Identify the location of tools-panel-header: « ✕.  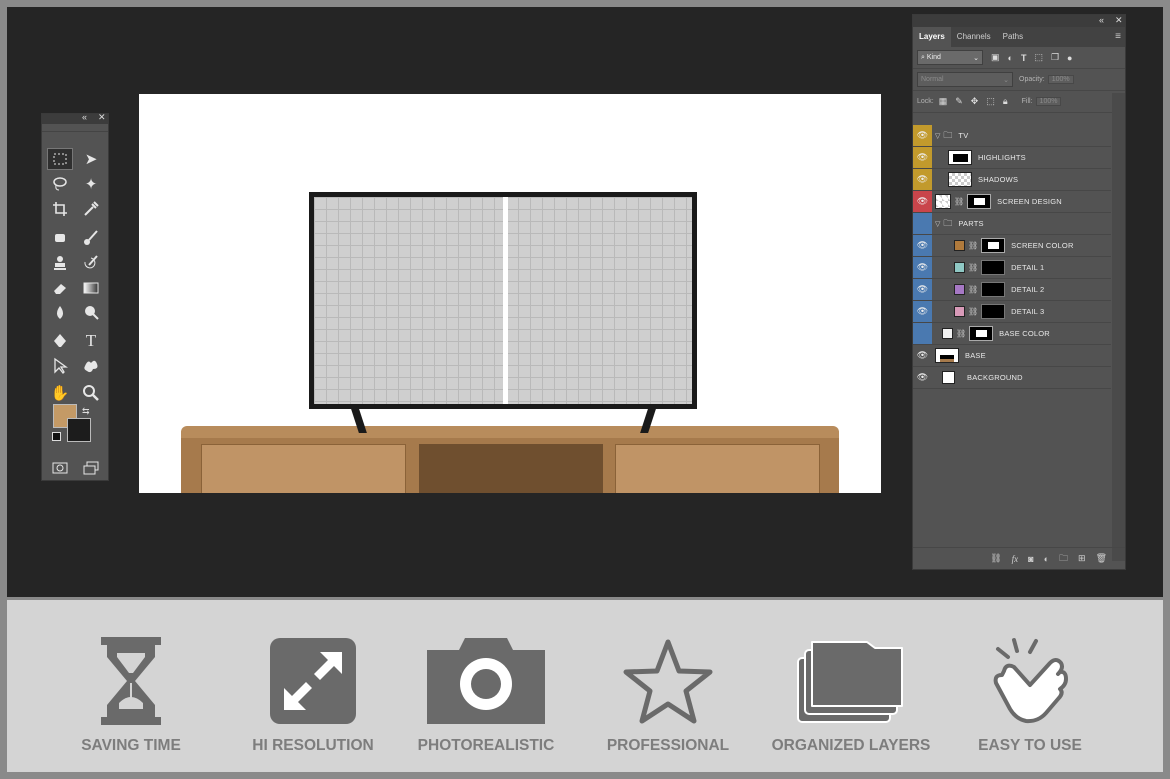
(75, 118).